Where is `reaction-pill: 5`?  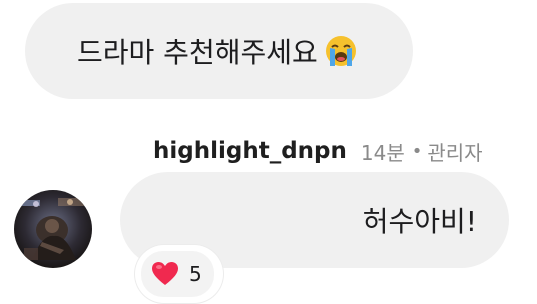 reaction-pill: 5 is located at coordinates (179, 274).